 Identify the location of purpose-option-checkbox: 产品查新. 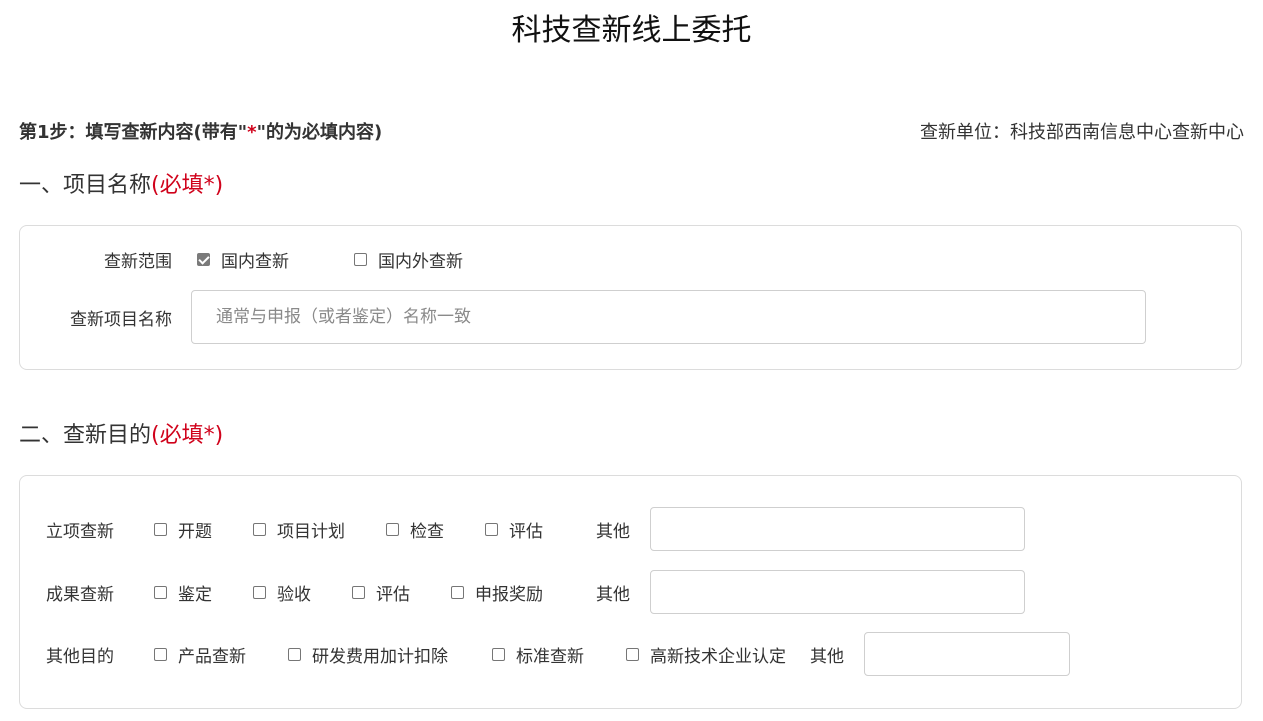
(221, 654).